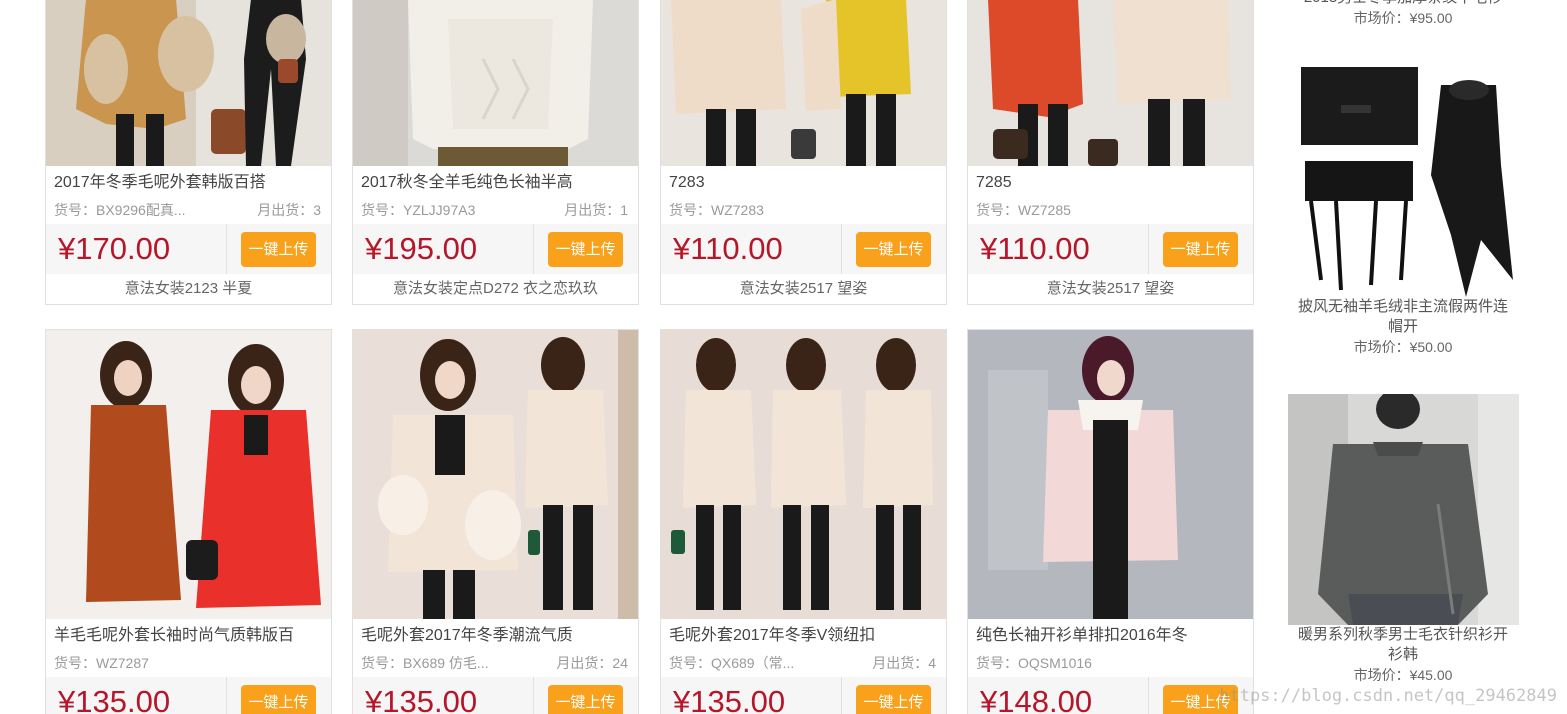  What do you see at coordinates (495, 289) in the screenshot?
I see `shop-name: 意法女装定点D272 衣之恋玖玖` at bounding box center [495, 289].